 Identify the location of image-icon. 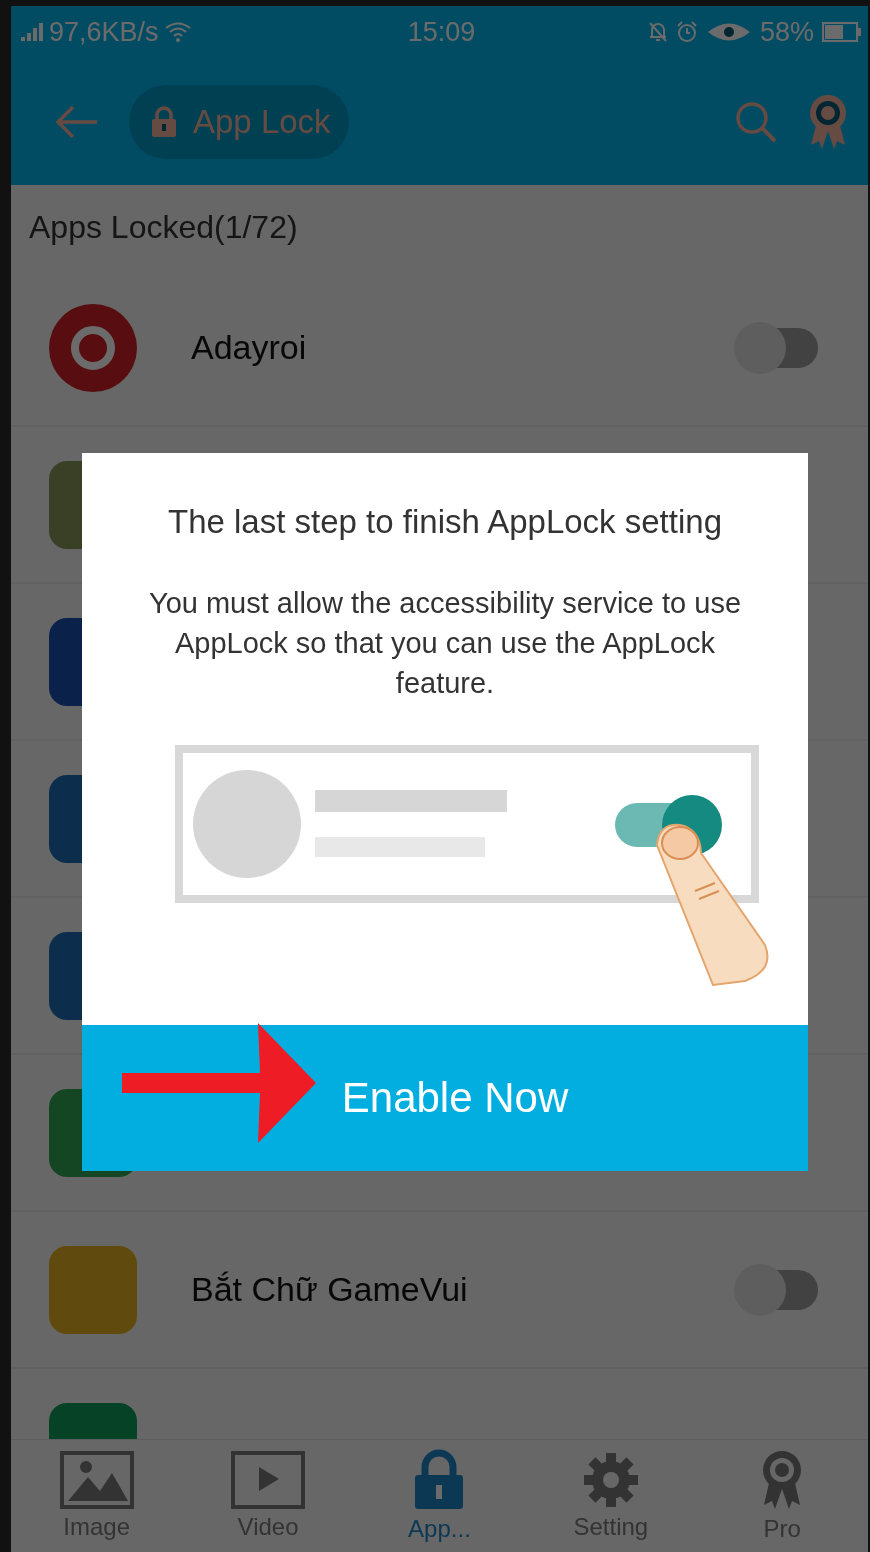
(96, 1480).